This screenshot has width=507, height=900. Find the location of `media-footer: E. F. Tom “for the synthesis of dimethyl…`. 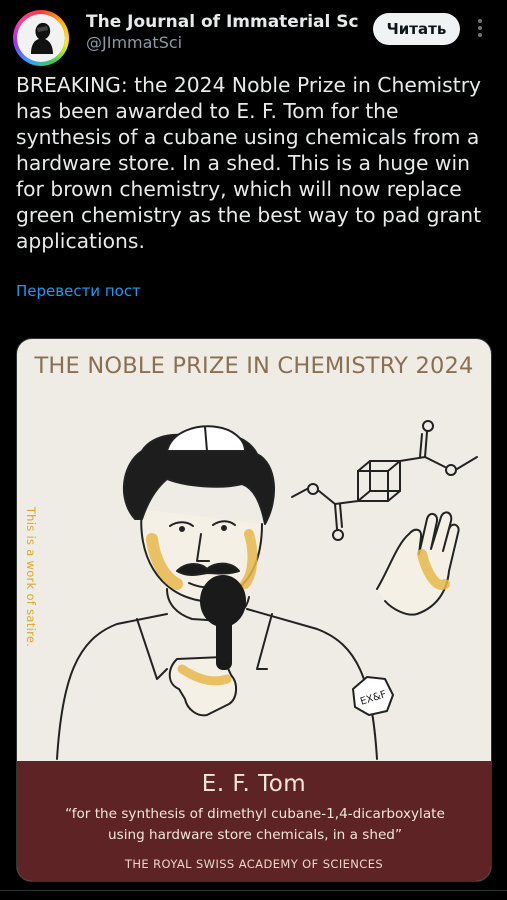

media-footer: E. F. Tom “for the synthesis of dimethyl… is located at coordinates (254, 821).